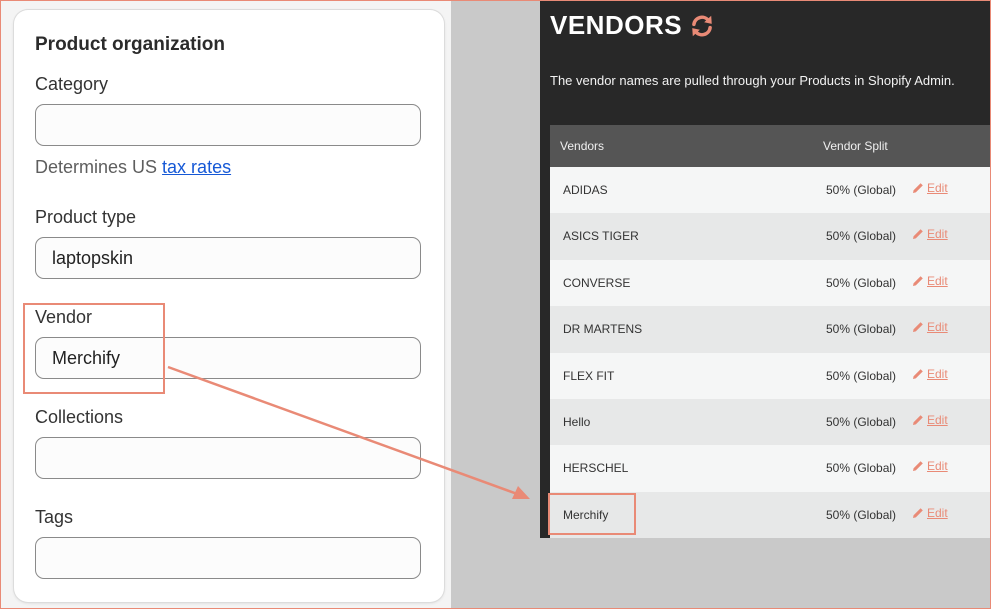  What do you see at coordinates (592, 514) in the screenshot?
I see `merchify-row-highlight-box` at bounding box center [592, 514].